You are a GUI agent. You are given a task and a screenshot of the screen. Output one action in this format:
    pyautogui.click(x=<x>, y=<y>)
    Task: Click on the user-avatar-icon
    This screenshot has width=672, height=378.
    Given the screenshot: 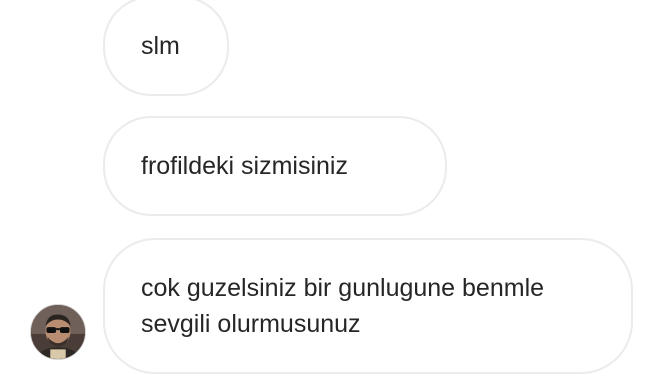 What is the action you would take?
    pyautogui.click(x=58, y=332)
    